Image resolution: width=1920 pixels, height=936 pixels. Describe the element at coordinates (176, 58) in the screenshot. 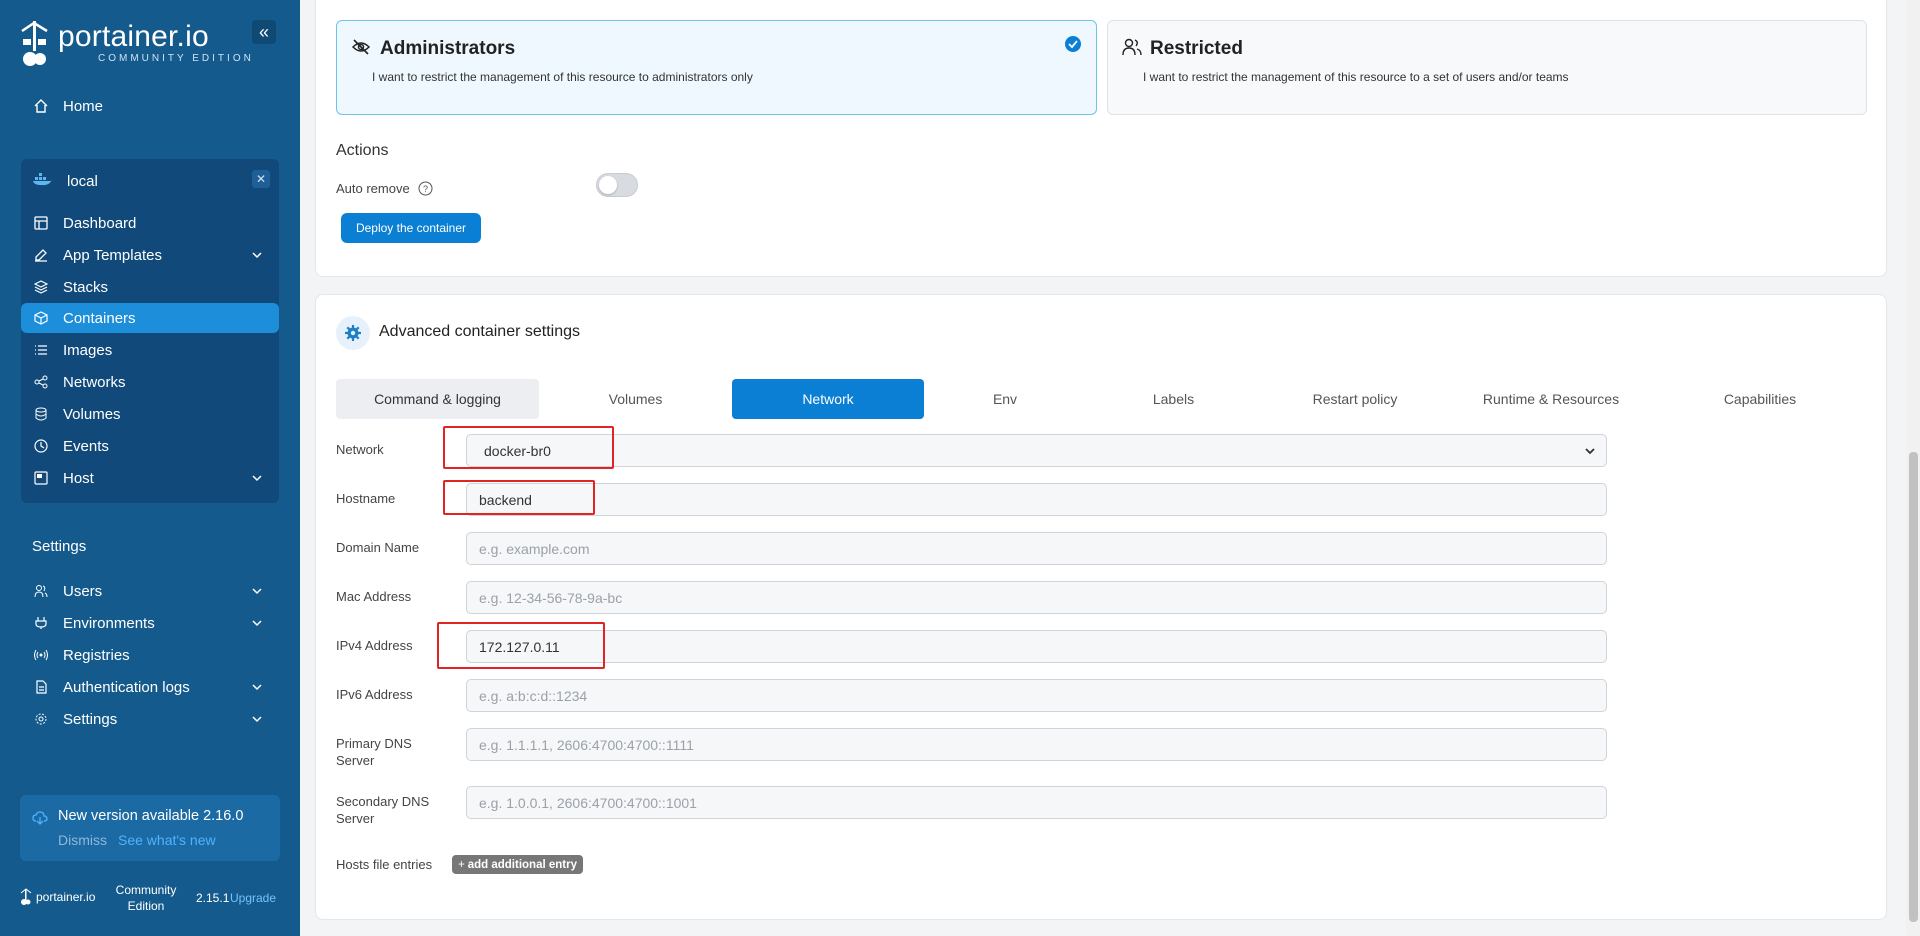

I see `brand-edition: COMMUNITY EDITION` at that location.